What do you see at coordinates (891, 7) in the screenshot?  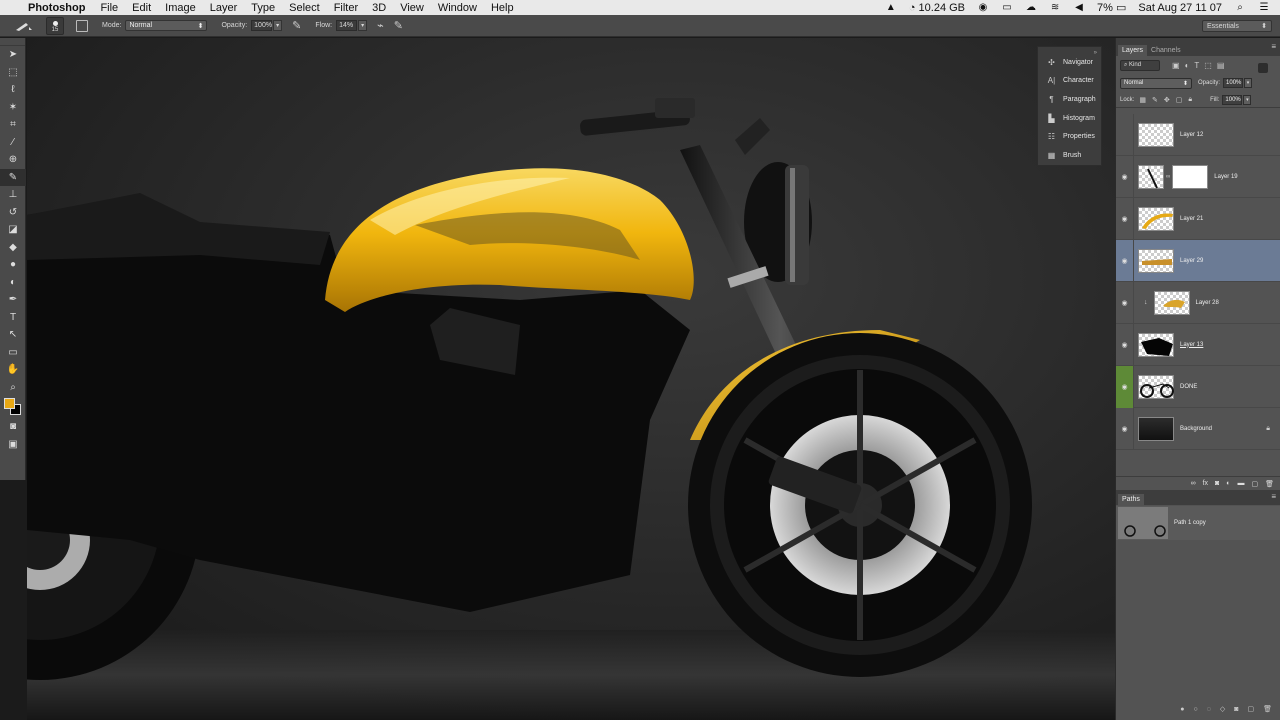 I see `alert-icon: ▲` at bounding box center [891, 7].